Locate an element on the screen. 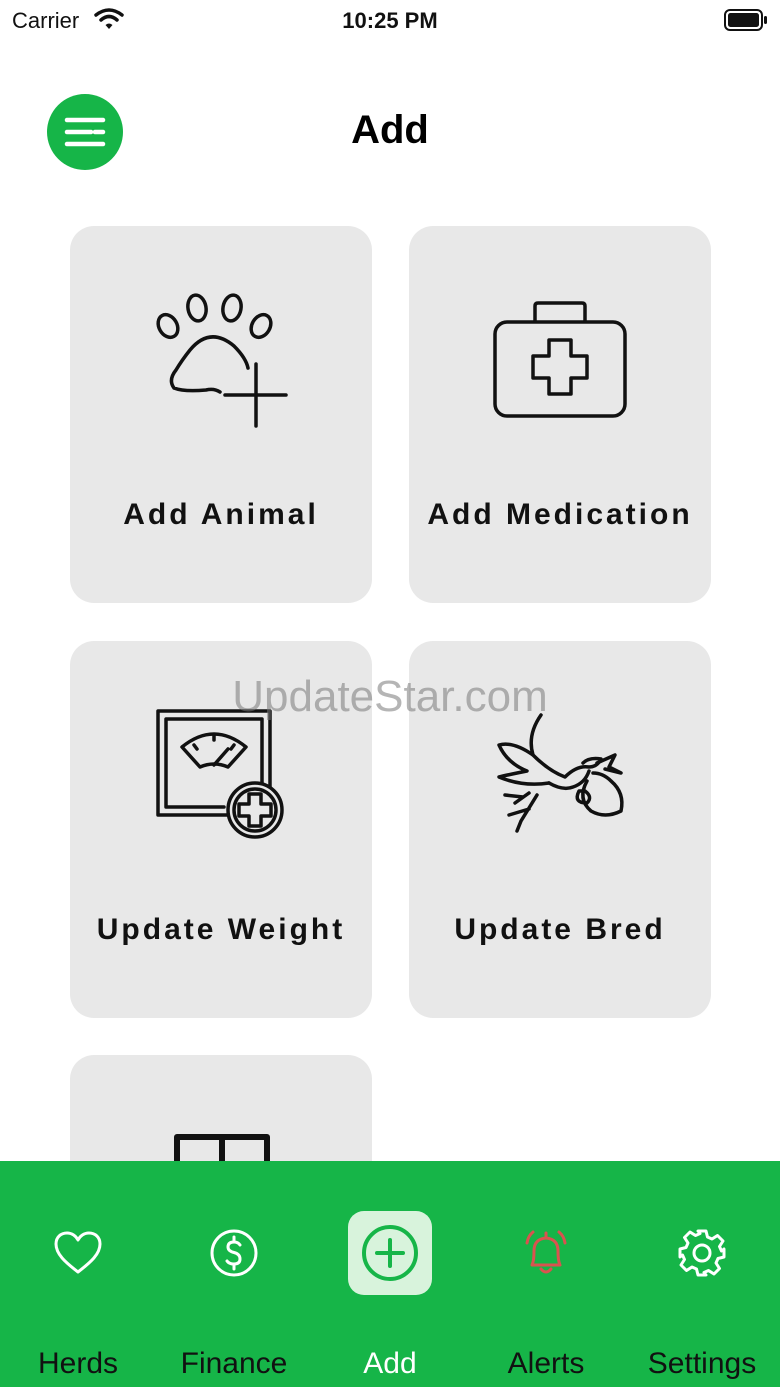  gear-icon is located at coordinates (702, 1253).